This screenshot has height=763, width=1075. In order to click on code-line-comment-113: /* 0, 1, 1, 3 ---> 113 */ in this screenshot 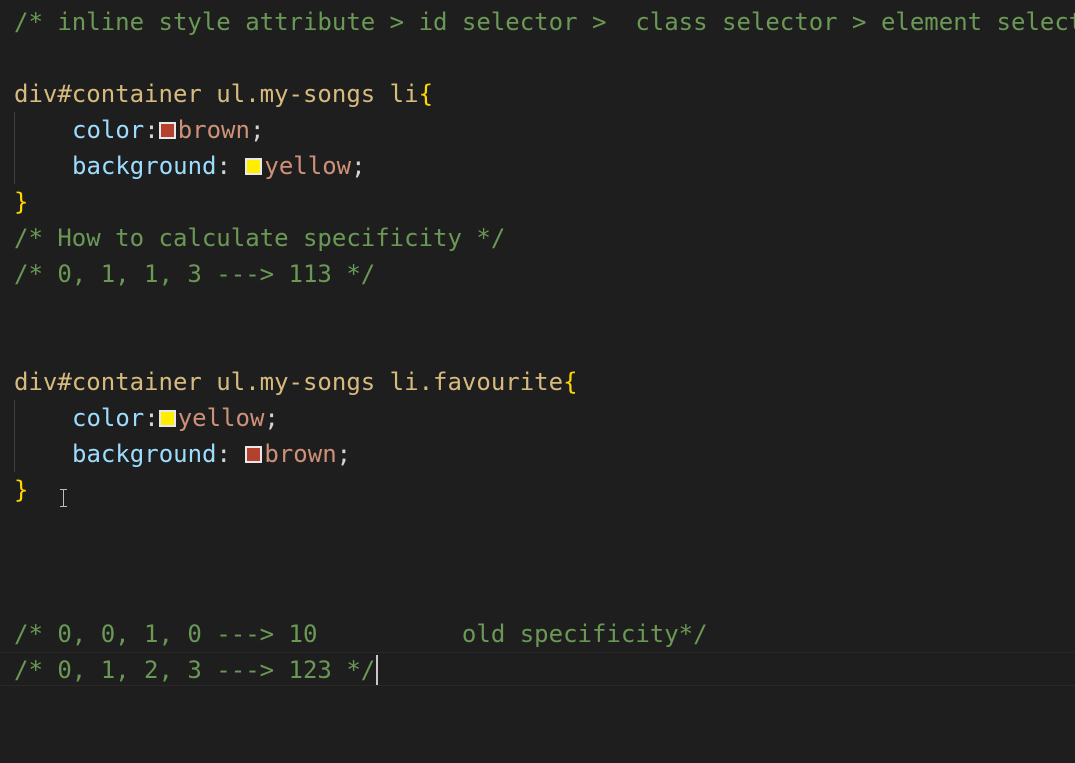, I will do `click(194, 274)`.